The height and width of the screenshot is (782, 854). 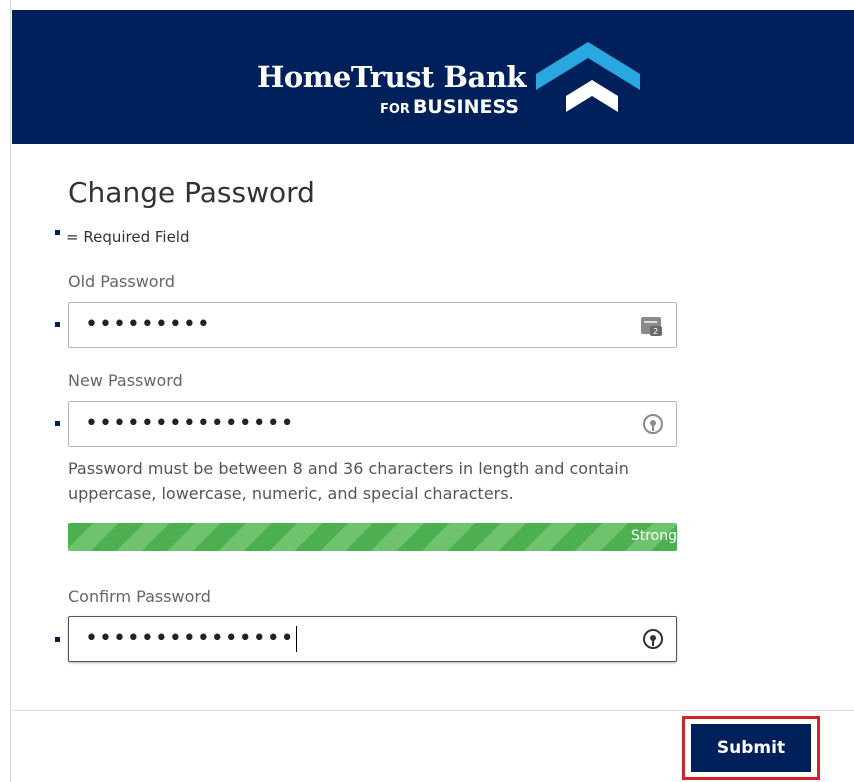 What do you see at coordinates (191, 639) in the screenshot?
I see `confirm-password-value: •••••••••••••••` at bounding box center [191, 639].